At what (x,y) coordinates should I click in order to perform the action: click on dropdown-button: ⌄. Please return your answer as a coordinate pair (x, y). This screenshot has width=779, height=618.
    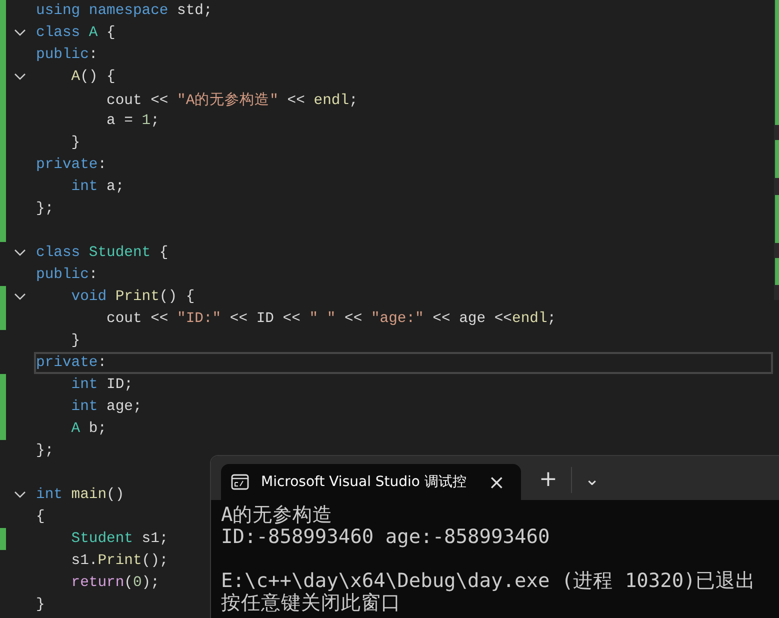
    Looking at the image, I should click on (592, 480).